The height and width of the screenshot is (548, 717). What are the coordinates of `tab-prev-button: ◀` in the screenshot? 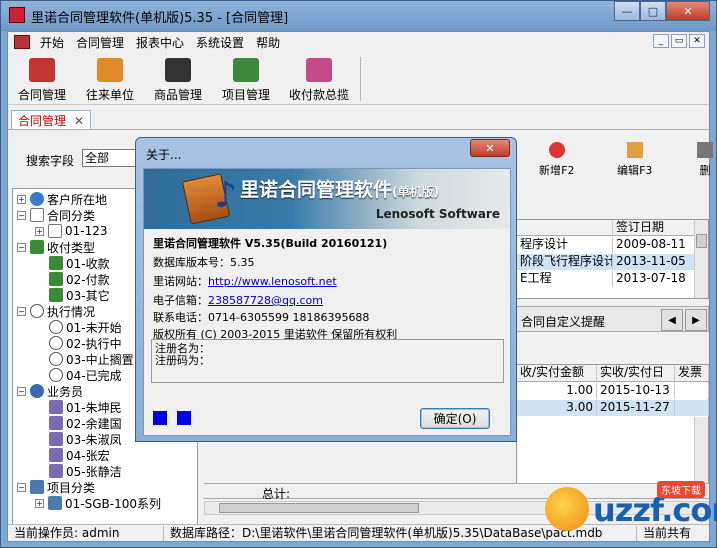 It's located at (672, 320).